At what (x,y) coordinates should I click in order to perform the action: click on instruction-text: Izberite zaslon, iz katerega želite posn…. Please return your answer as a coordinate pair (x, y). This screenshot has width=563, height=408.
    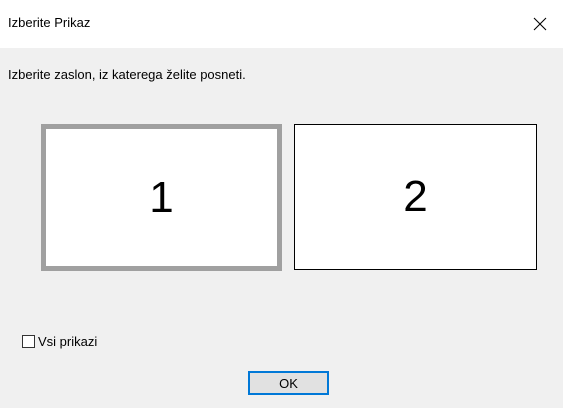
    Looking at the image, I should click on (127, 74).